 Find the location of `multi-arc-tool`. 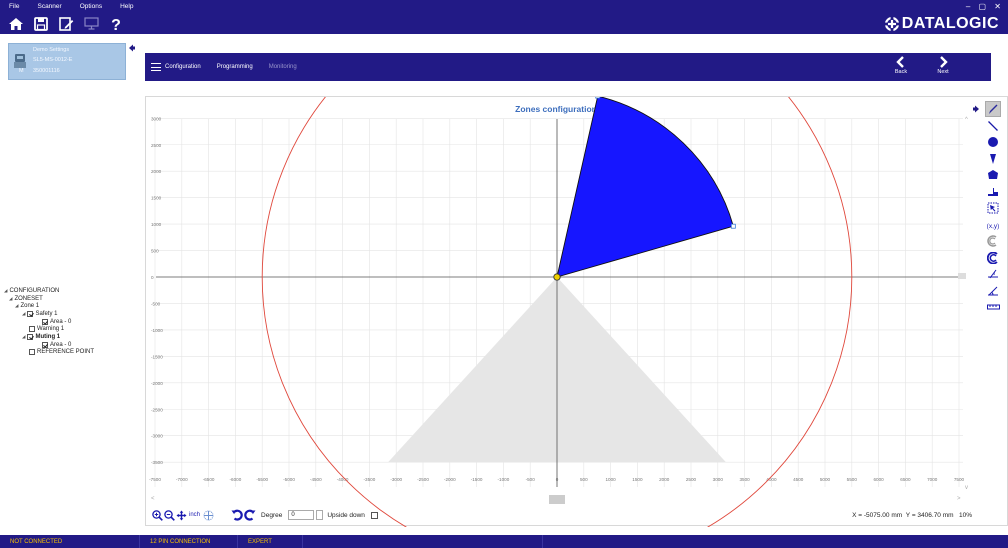

multi-arc-tool is located at coordinates (993, 258).